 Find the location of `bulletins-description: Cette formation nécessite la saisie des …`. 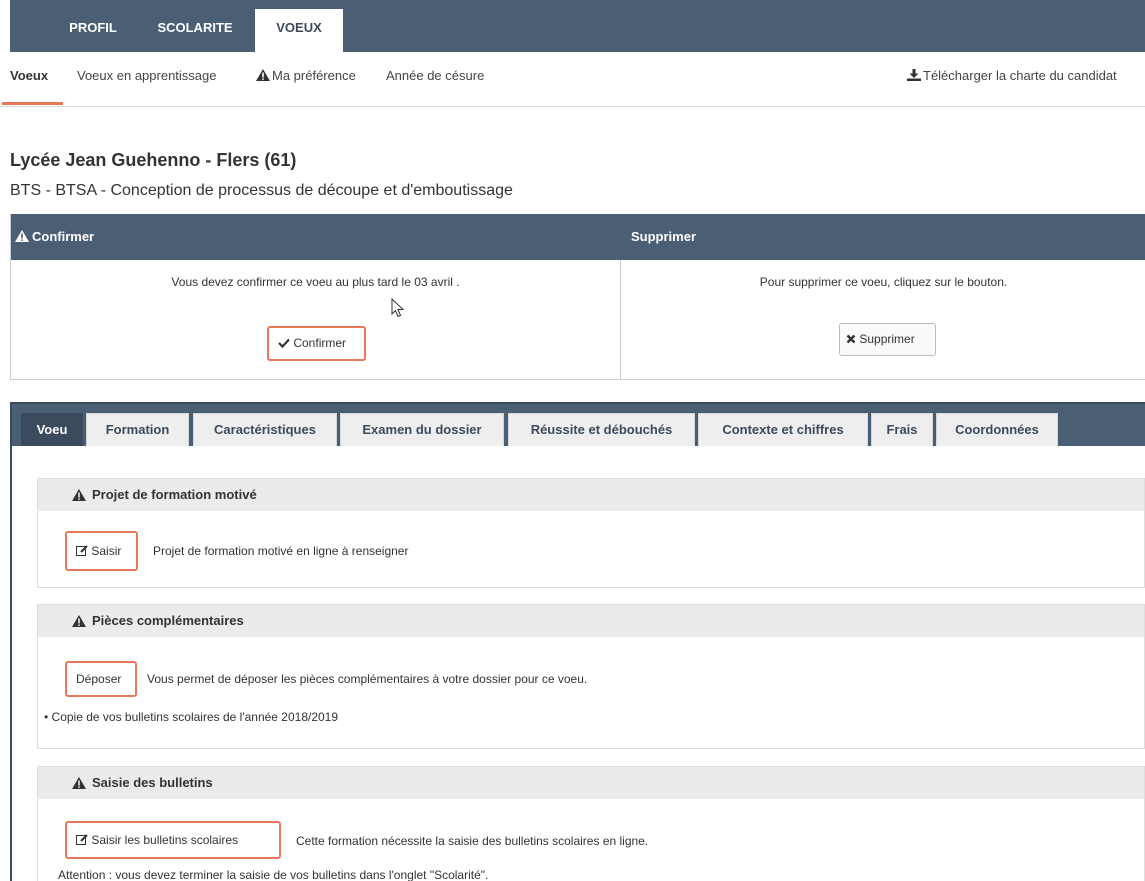

bulletins-description: Cette formation nécessite la saisie des … is located at coordinates (472, 841).